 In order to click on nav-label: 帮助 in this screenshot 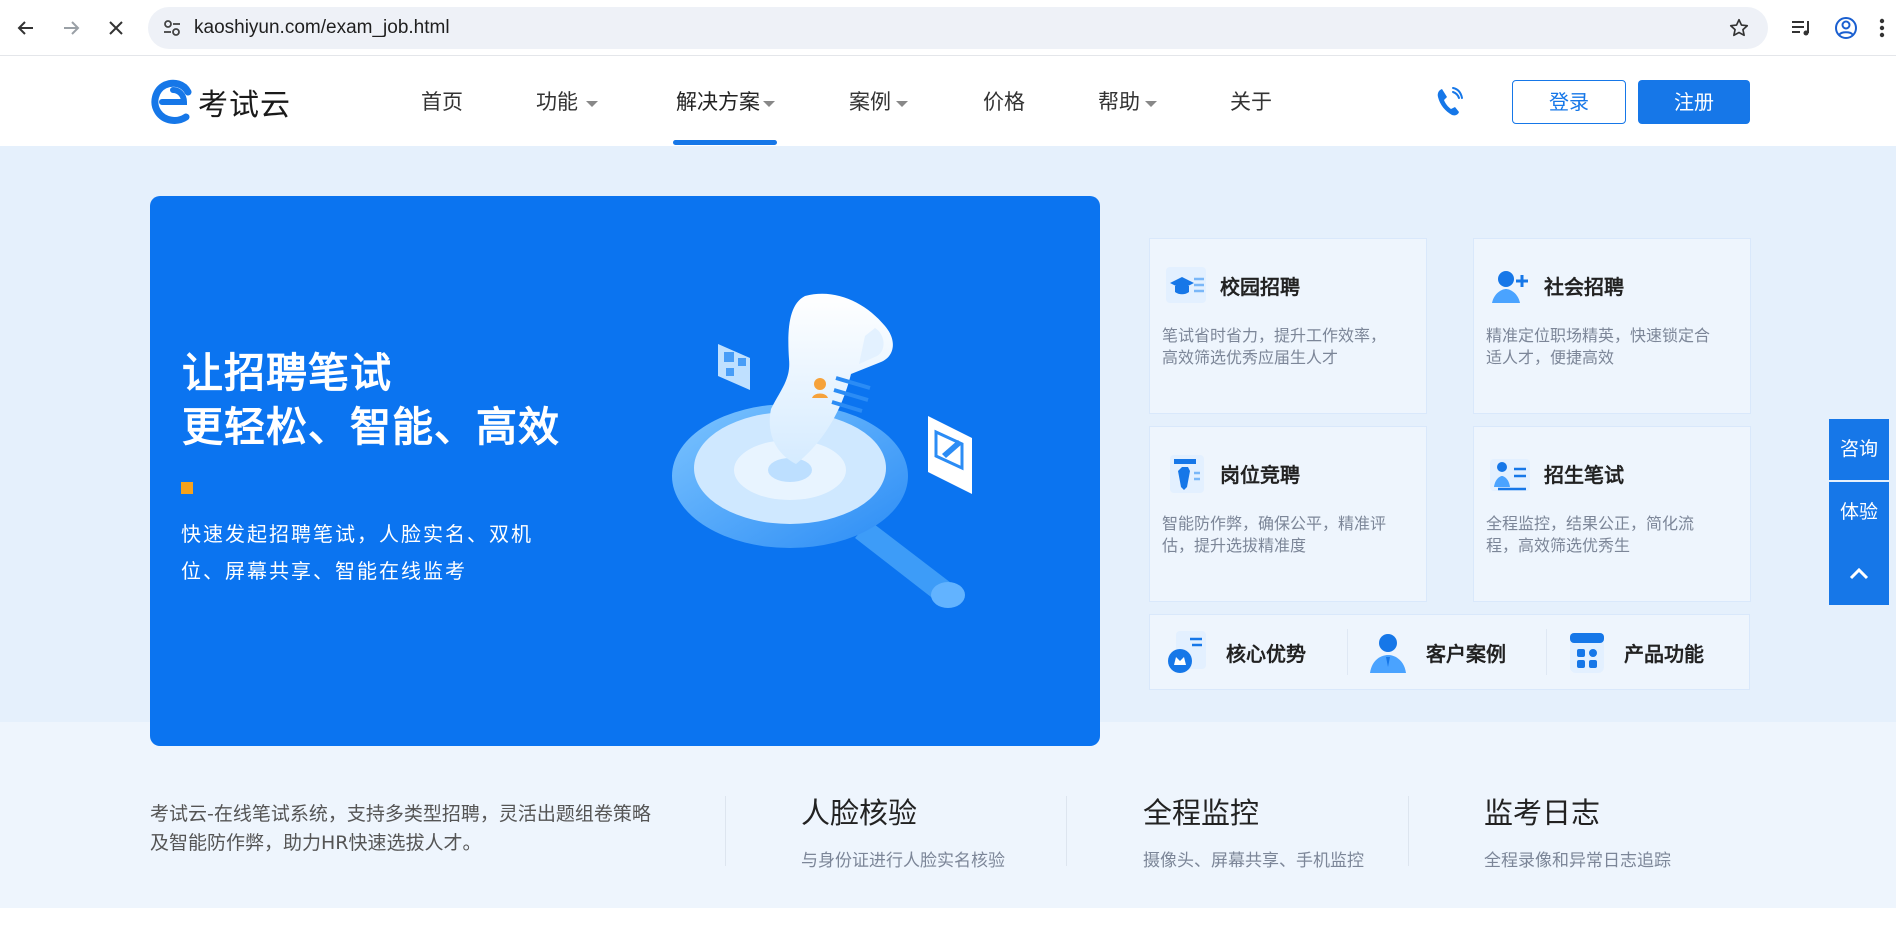, I will do `click(1119, 102)`.